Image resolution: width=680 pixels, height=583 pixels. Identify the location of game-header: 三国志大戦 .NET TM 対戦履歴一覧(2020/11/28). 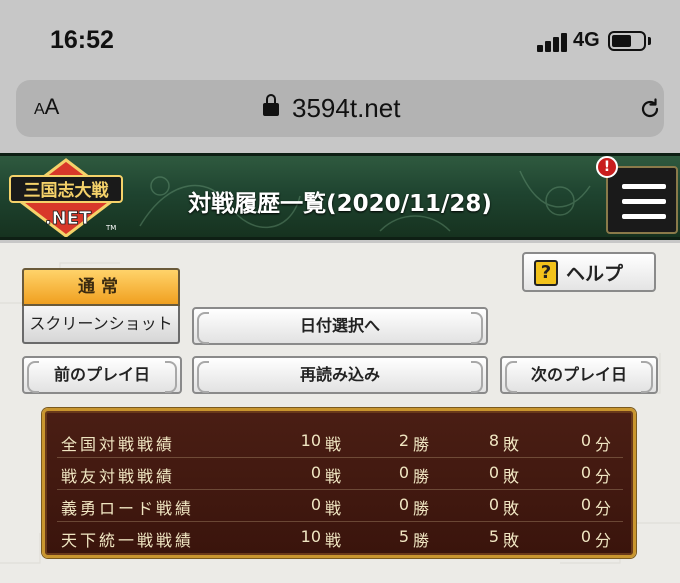
(340, 196).